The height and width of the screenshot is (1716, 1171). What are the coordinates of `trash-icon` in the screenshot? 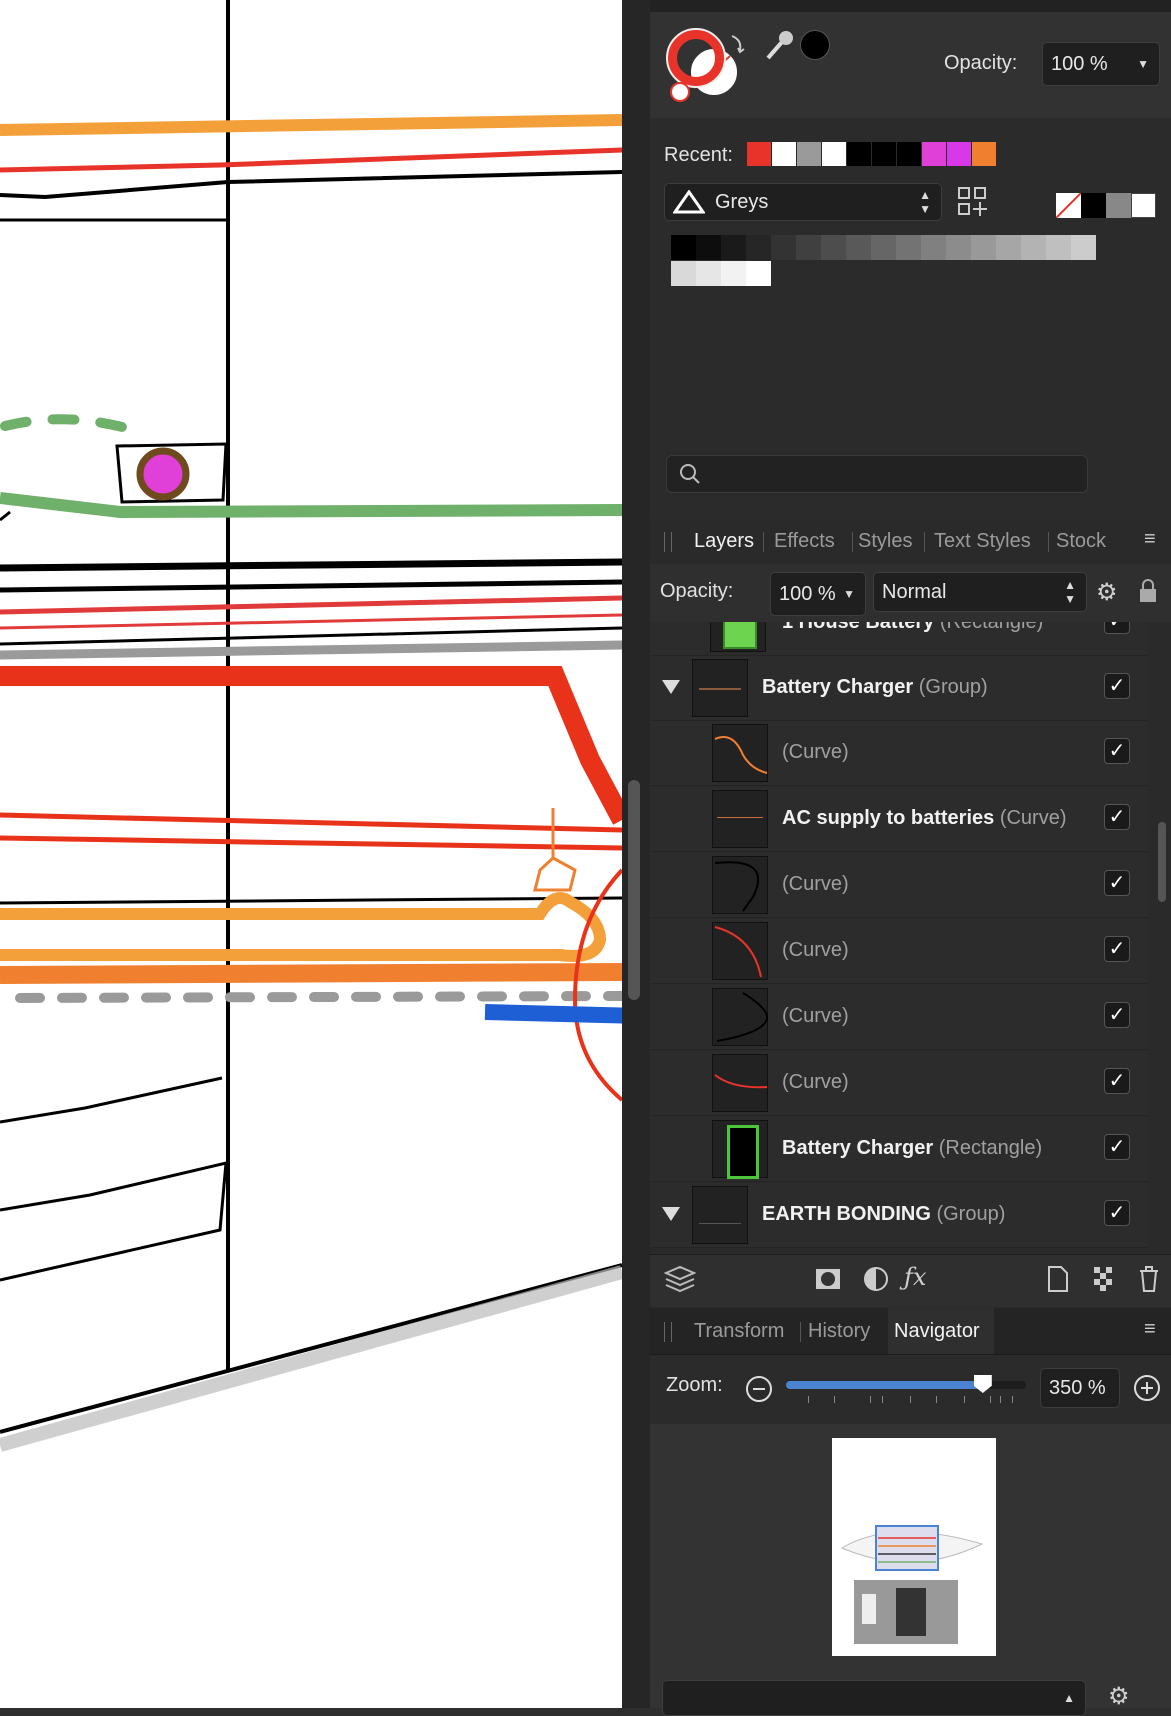 It's located at (1149, 1282).